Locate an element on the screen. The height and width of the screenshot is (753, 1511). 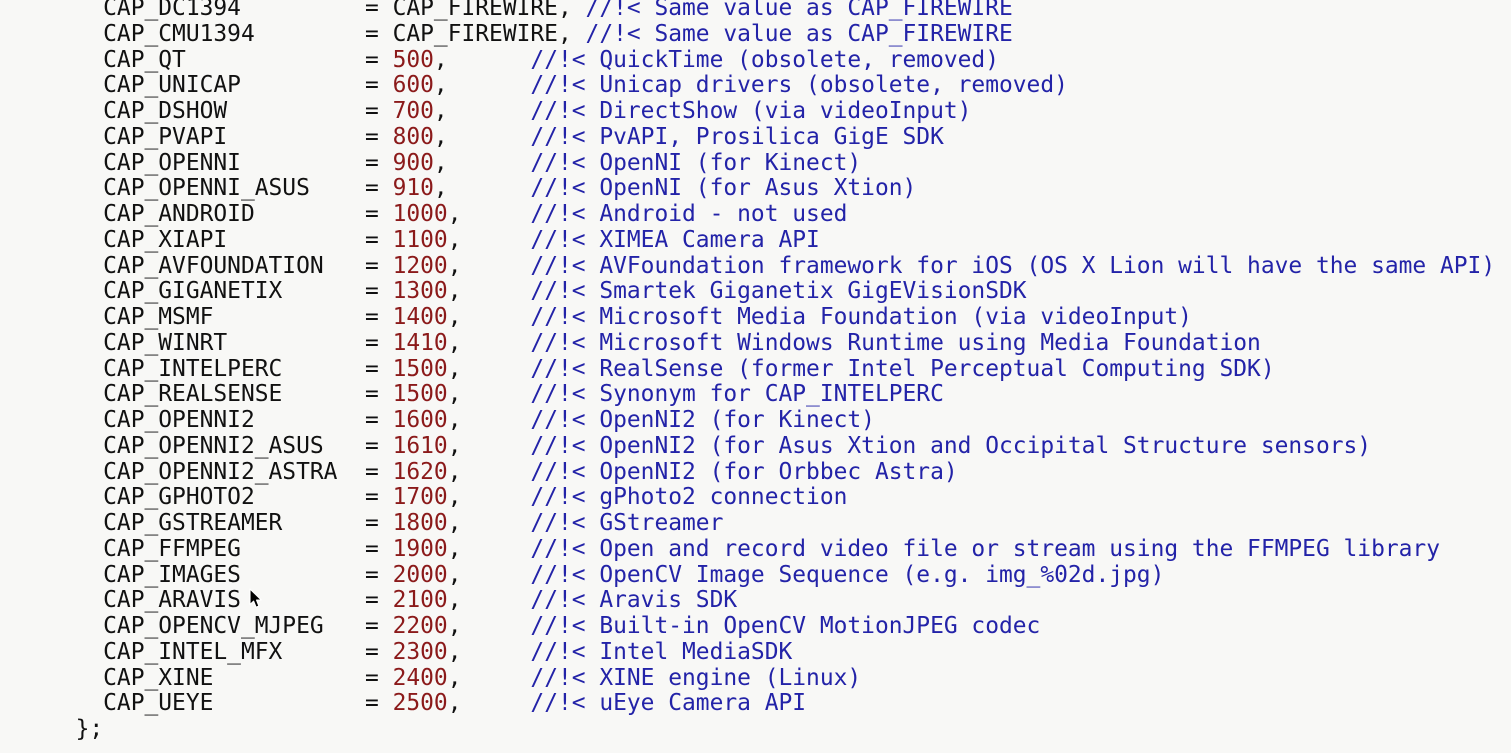
doc-comment: //!< Synonym for CAP_INTELPERC is located at coordinates (737, 394).